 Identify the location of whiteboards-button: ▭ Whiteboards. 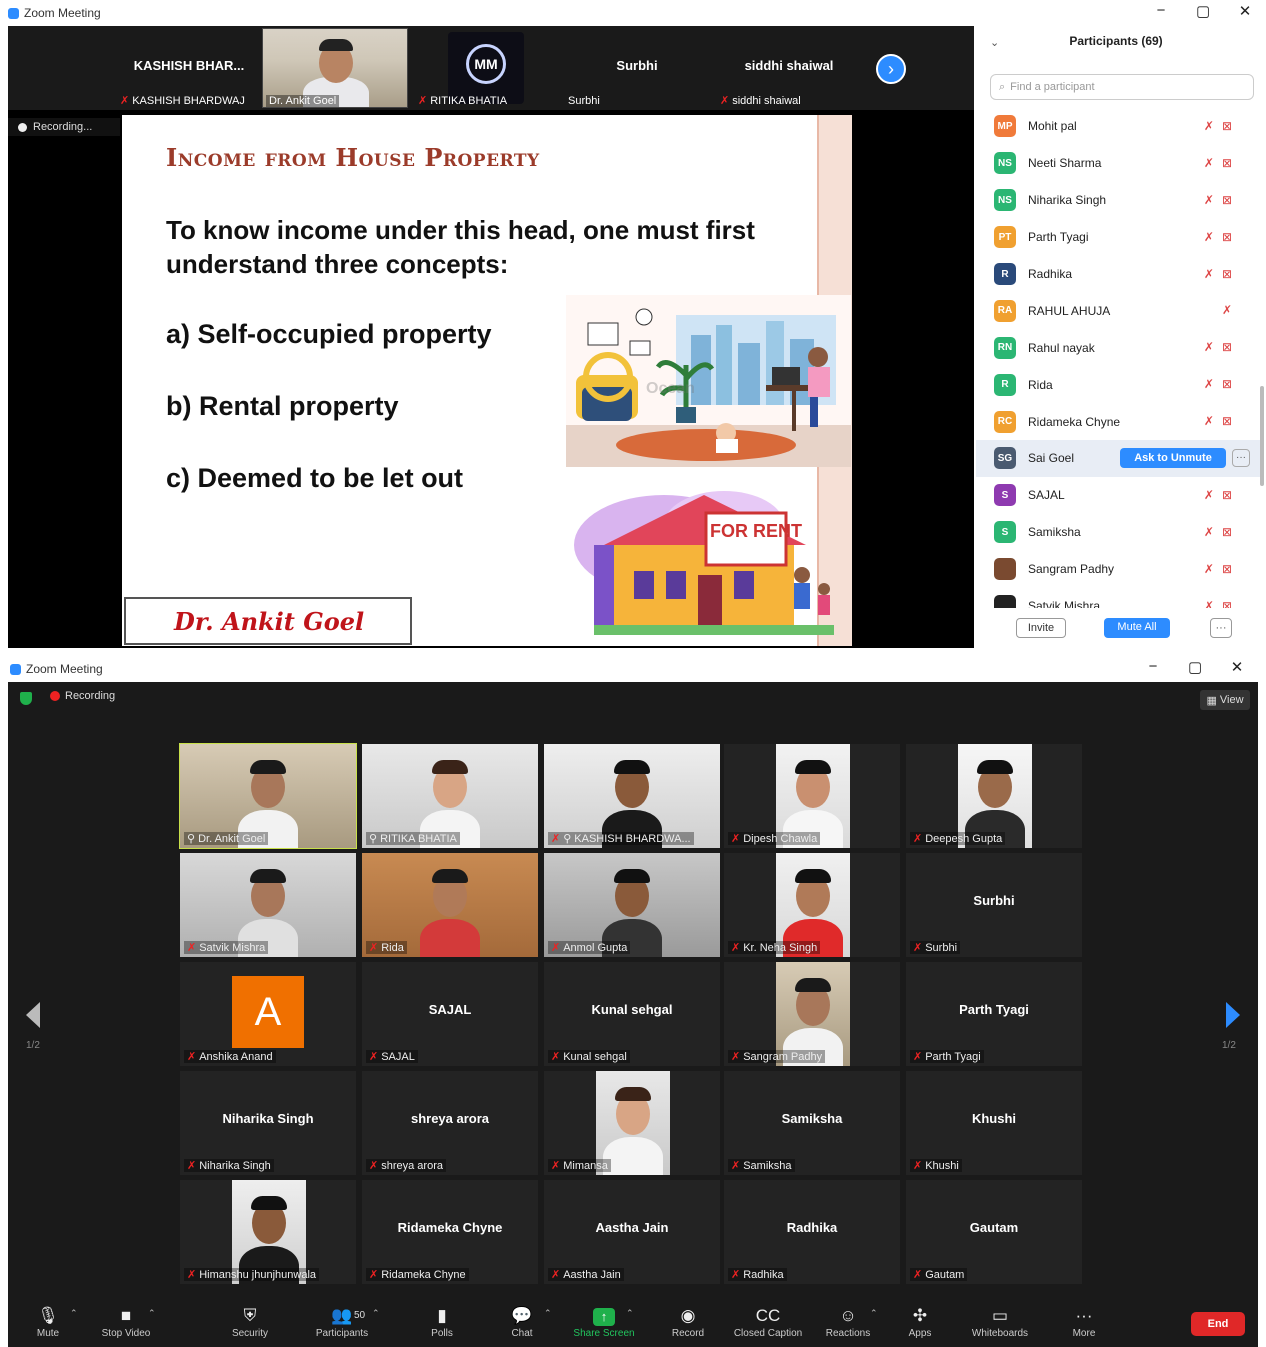
(1000, 1322).